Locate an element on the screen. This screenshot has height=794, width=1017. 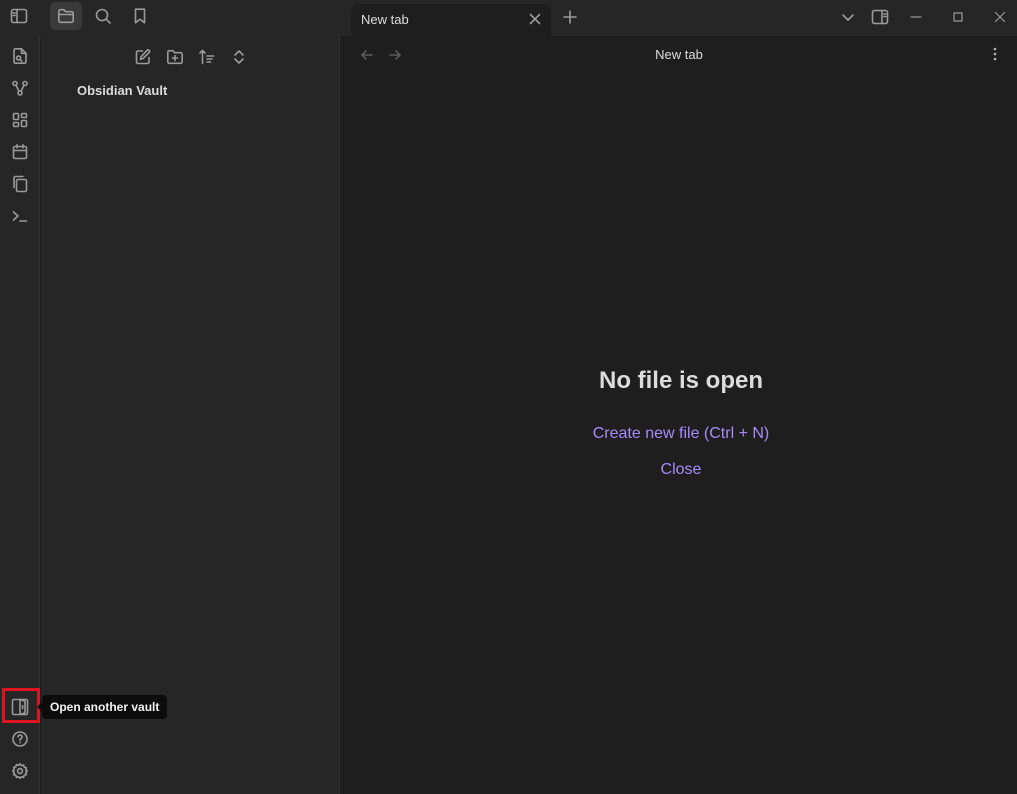
canvas-button is located at coordinates (20, 120).